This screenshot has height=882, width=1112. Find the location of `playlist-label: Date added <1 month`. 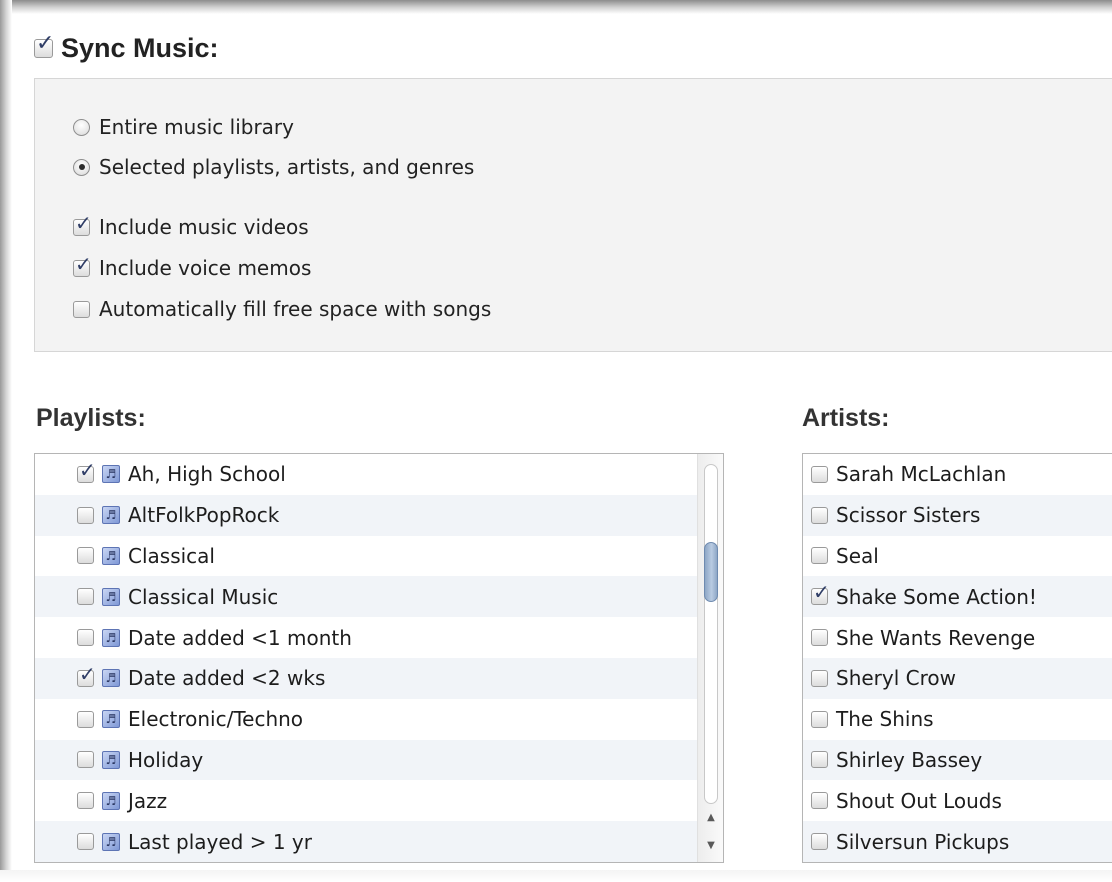

playlist-label: Date added <1 month is located at coordinates (240, 637).